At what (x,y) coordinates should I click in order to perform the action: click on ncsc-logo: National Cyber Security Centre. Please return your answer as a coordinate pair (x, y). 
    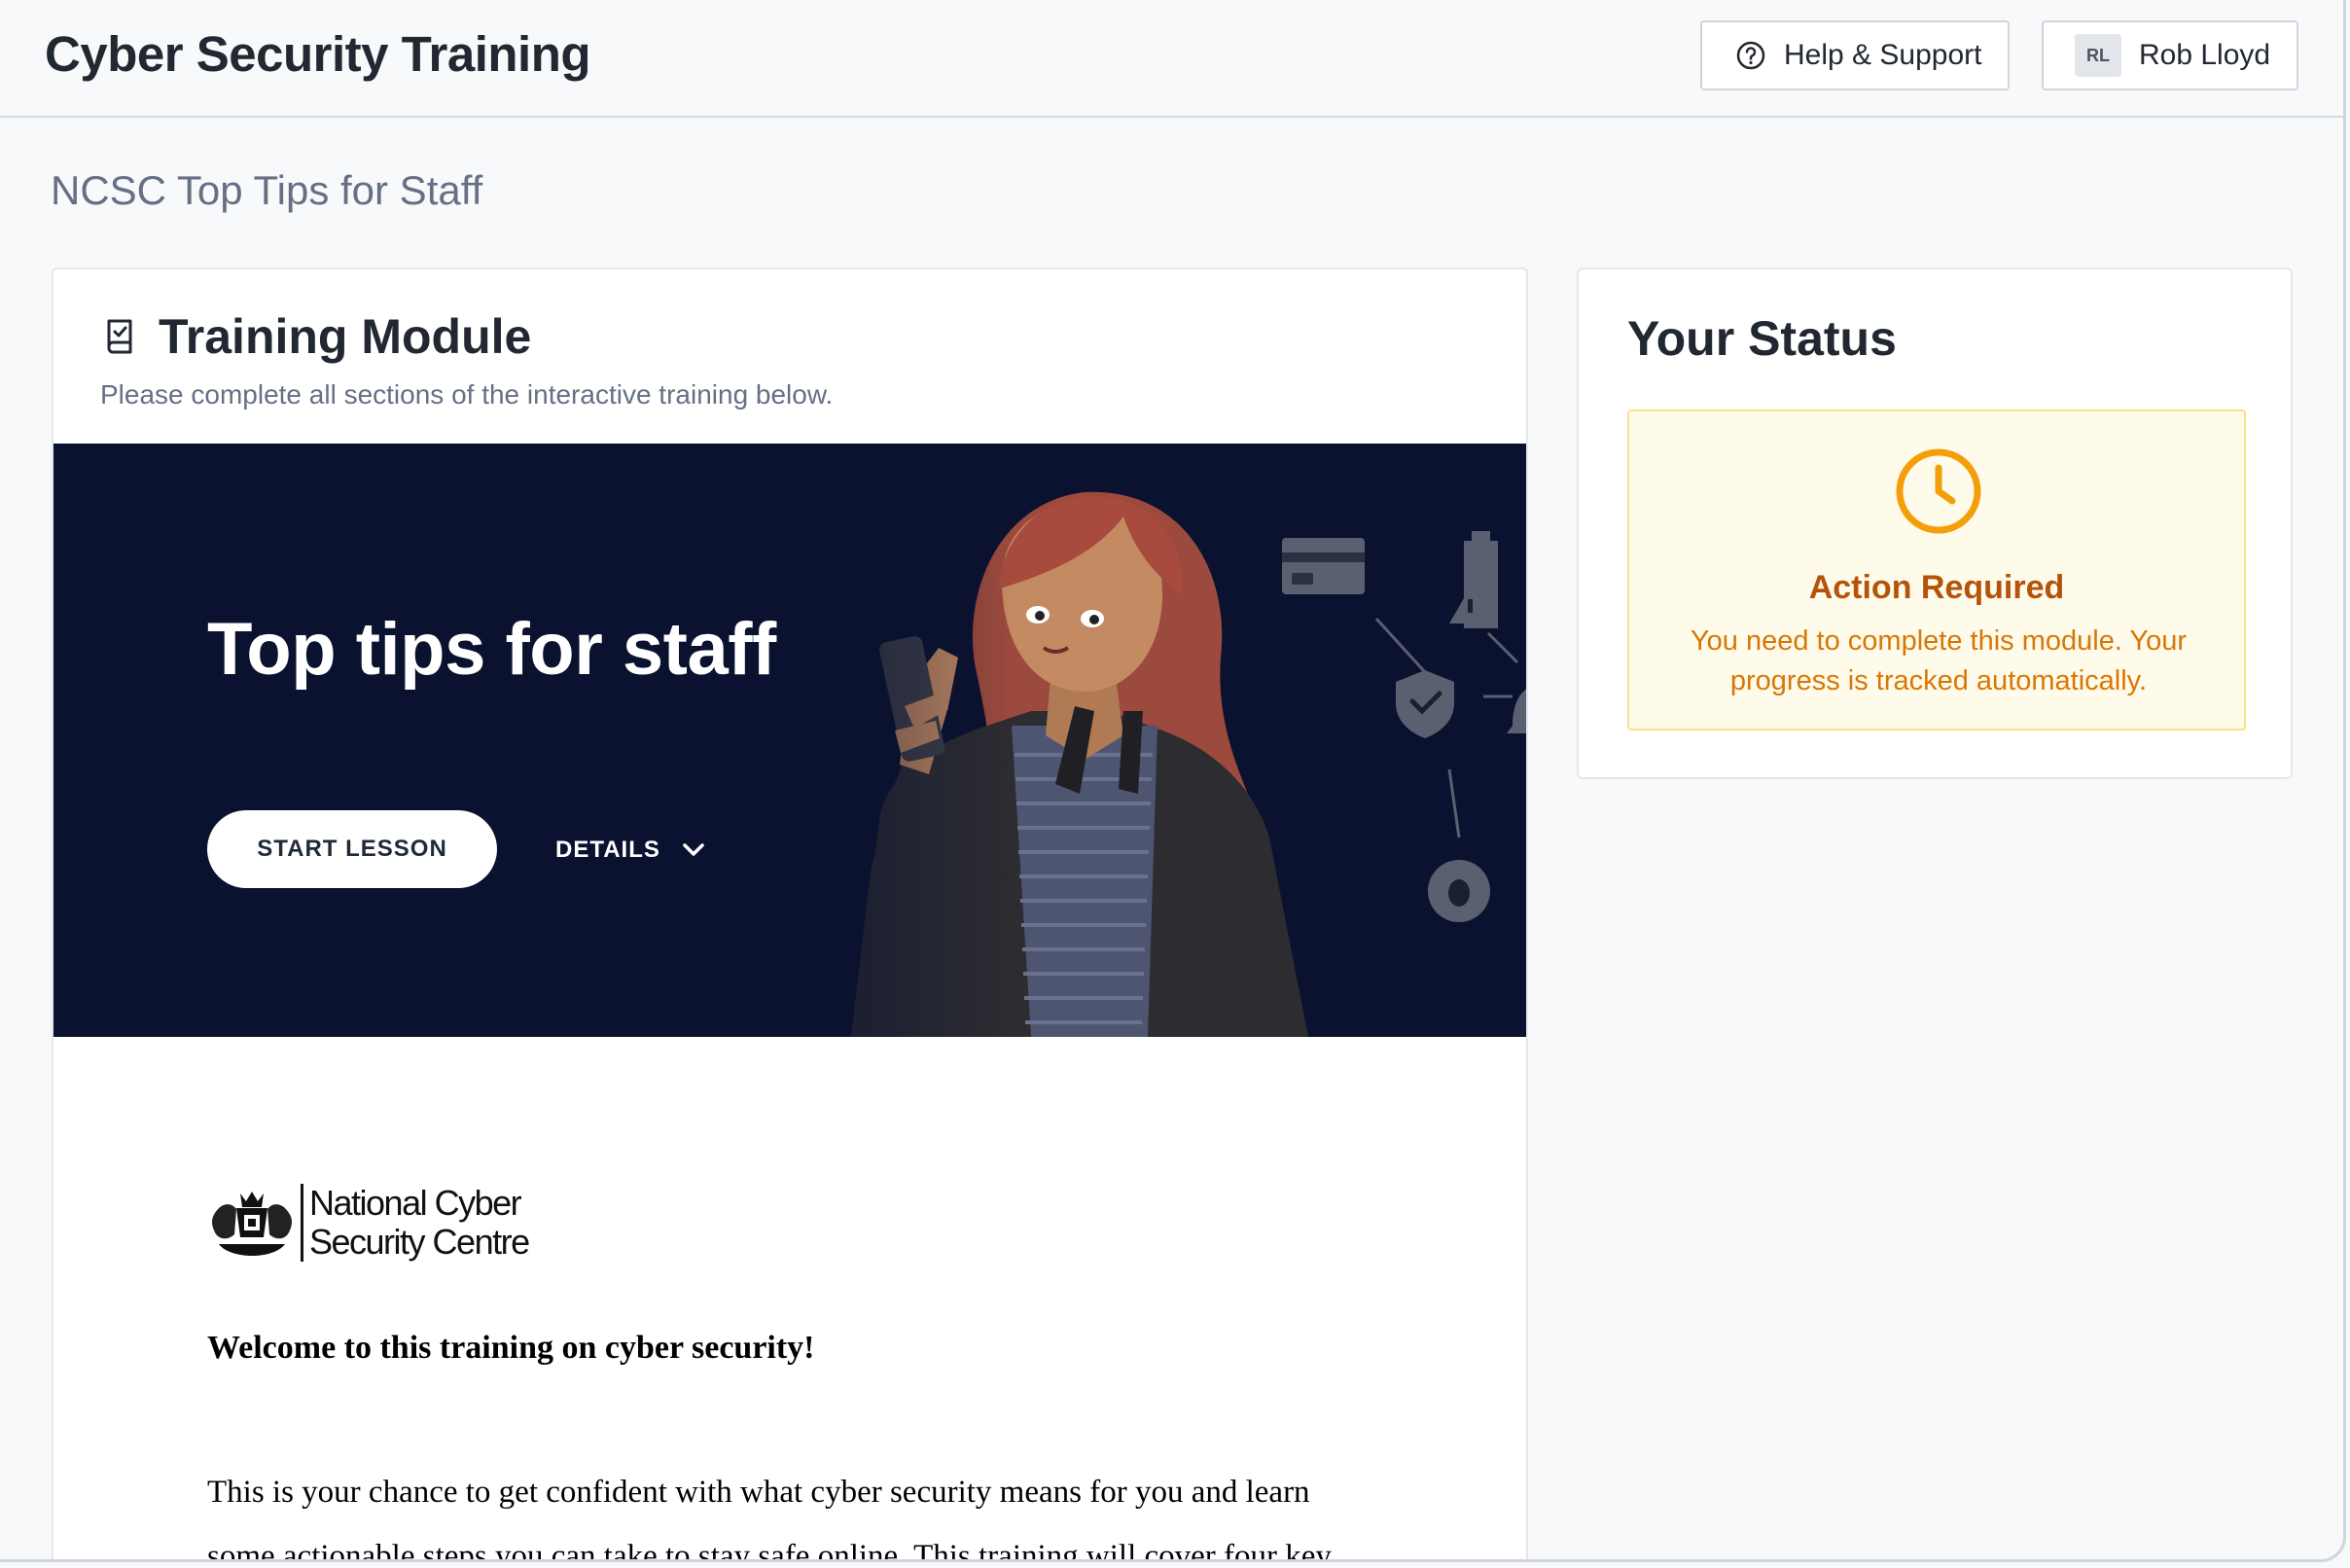
    Looking at the image, I should click on (790, 1223).